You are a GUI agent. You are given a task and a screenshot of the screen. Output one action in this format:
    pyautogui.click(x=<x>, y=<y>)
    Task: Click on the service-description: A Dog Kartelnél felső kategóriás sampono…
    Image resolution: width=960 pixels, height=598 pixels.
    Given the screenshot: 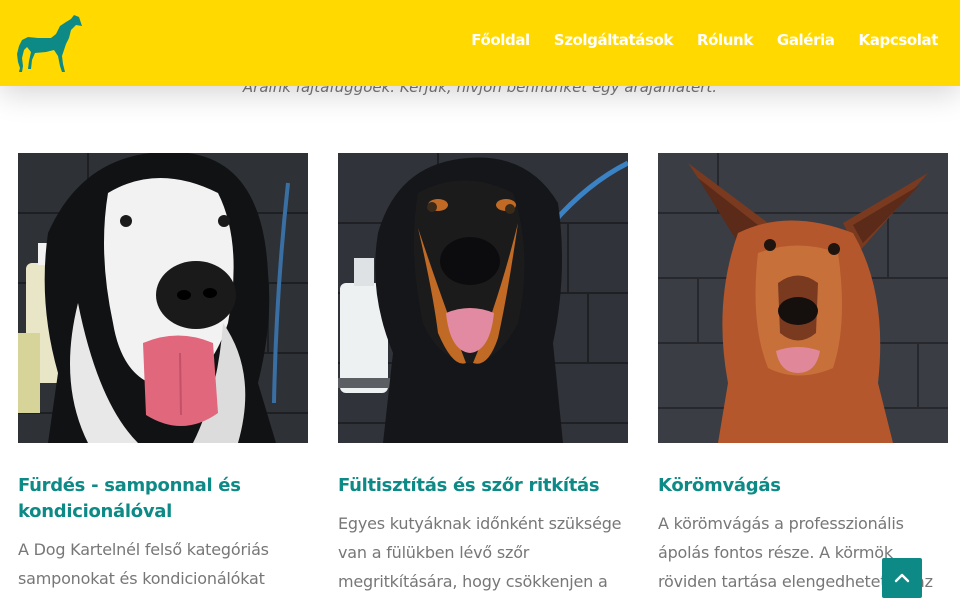 What is the action you would take?
    pyautogui.click(x=143, y=564)
    